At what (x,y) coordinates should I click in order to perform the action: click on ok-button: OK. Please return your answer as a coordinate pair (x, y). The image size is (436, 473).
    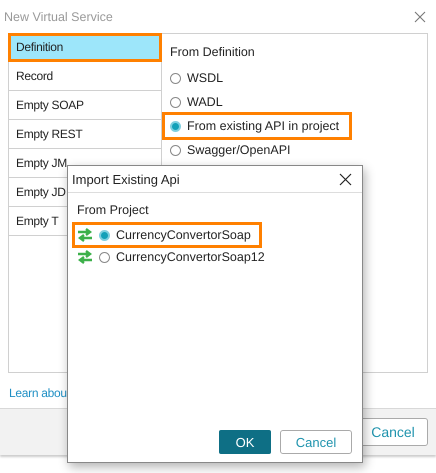
    Looking at the image, I should click on (245, 442).